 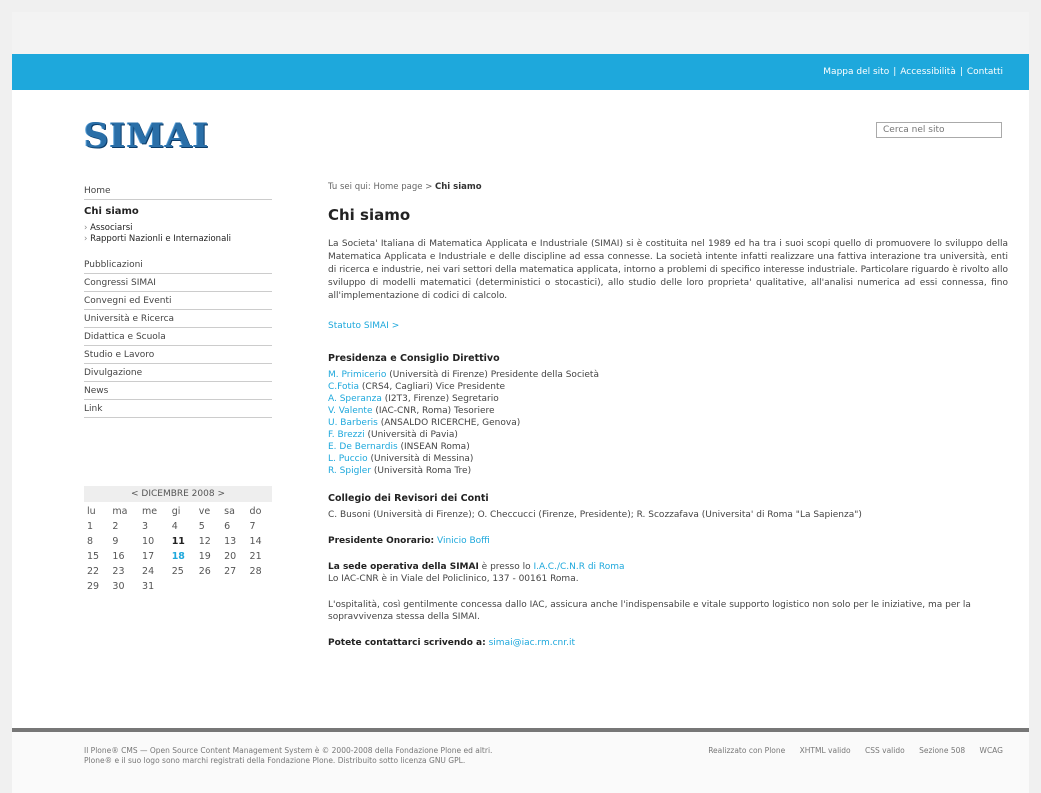 I want to click on calendar-day, so click(x=182, y=586).